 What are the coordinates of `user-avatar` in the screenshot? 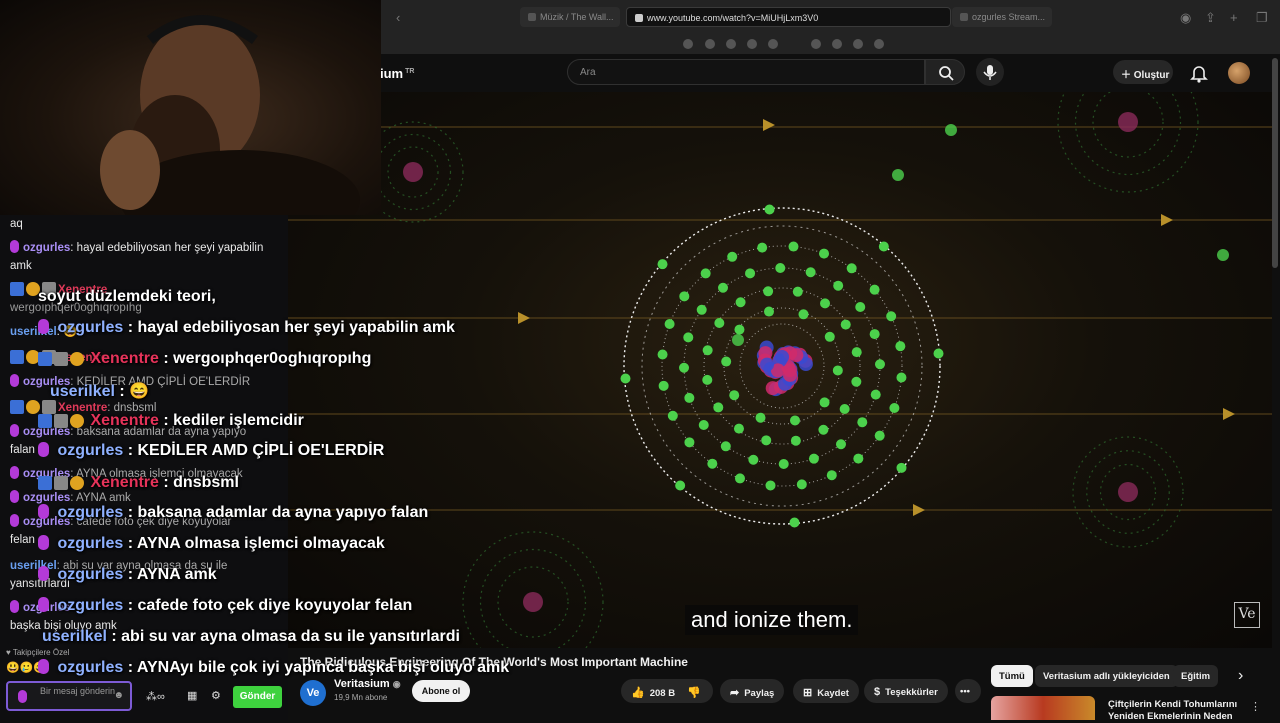 It's located at (1239, 73).